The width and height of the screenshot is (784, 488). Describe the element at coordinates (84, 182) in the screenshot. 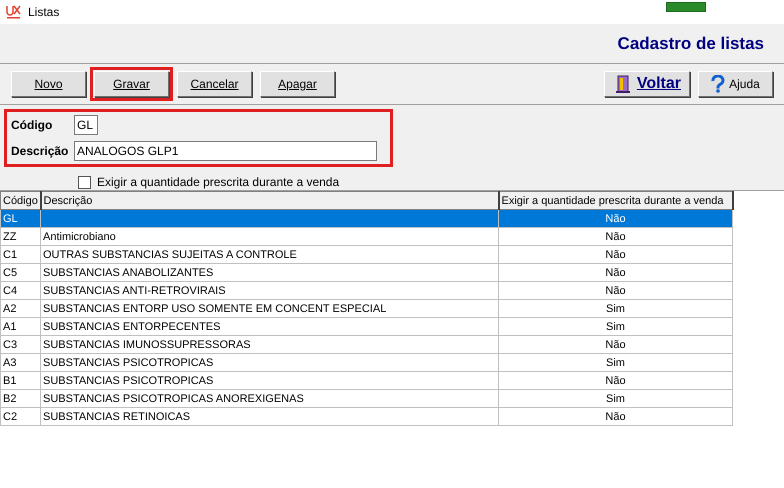

I see `checkbox` at that location.